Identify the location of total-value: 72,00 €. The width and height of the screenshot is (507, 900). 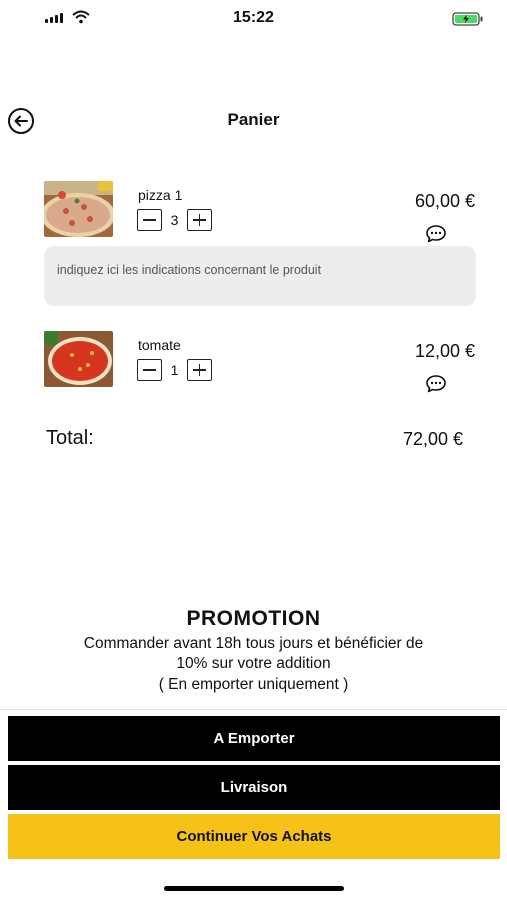
(432, 439).